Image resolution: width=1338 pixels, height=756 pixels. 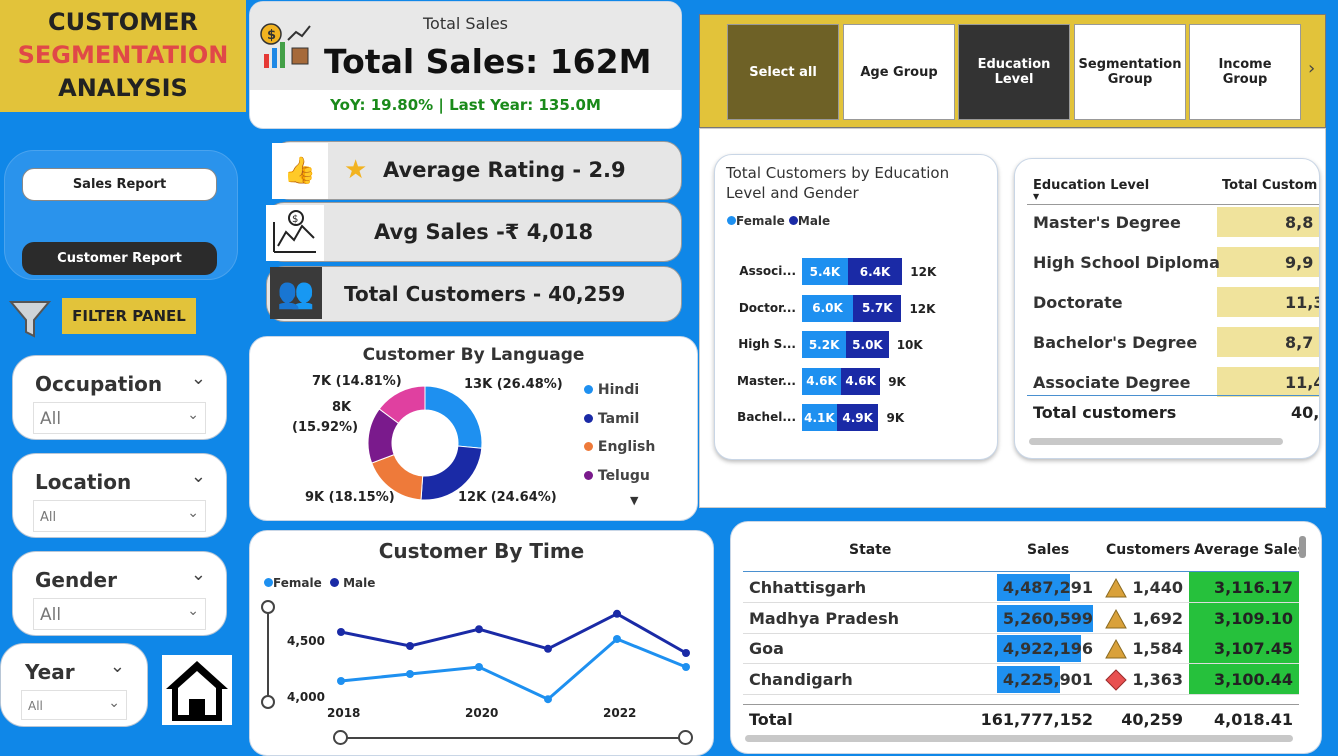 I want to click on state-sales: 4,922,196, so click(x=1047, y=648).